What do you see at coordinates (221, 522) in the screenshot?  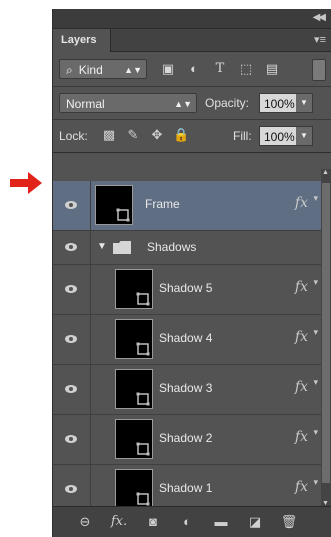 I see `new-group-folder-icon: ▬` at bounding box center [221, 522].